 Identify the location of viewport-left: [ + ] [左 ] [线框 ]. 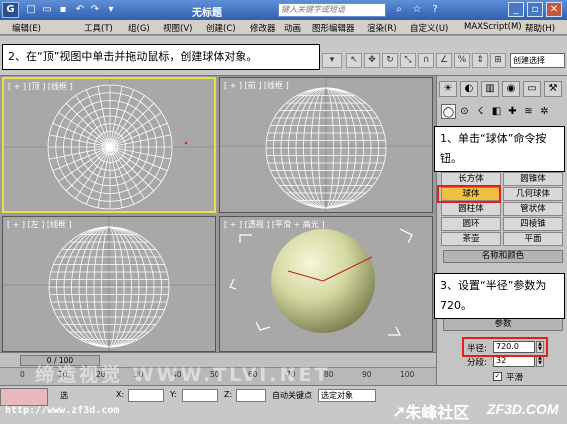
(109, 284).